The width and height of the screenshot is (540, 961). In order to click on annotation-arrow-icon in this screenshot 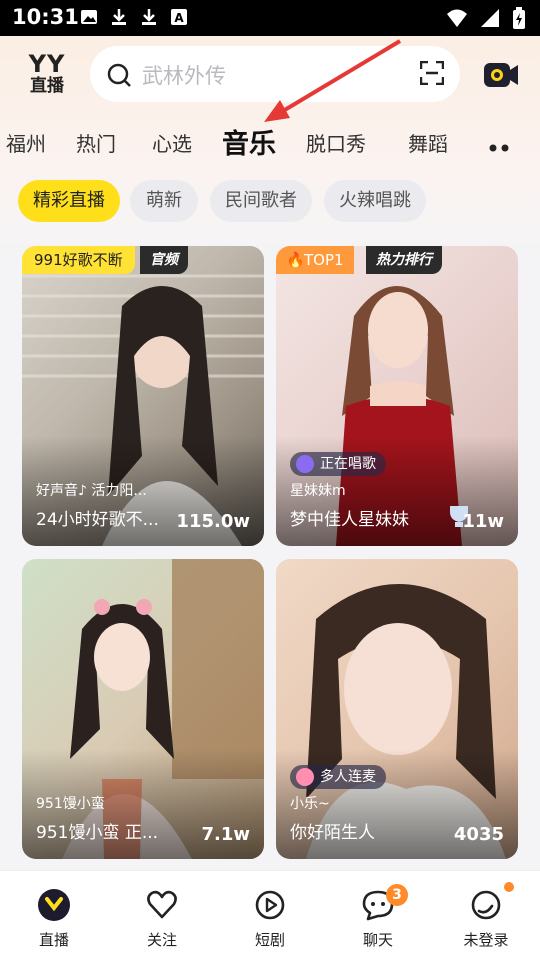, I will do `click(330, 85)`.